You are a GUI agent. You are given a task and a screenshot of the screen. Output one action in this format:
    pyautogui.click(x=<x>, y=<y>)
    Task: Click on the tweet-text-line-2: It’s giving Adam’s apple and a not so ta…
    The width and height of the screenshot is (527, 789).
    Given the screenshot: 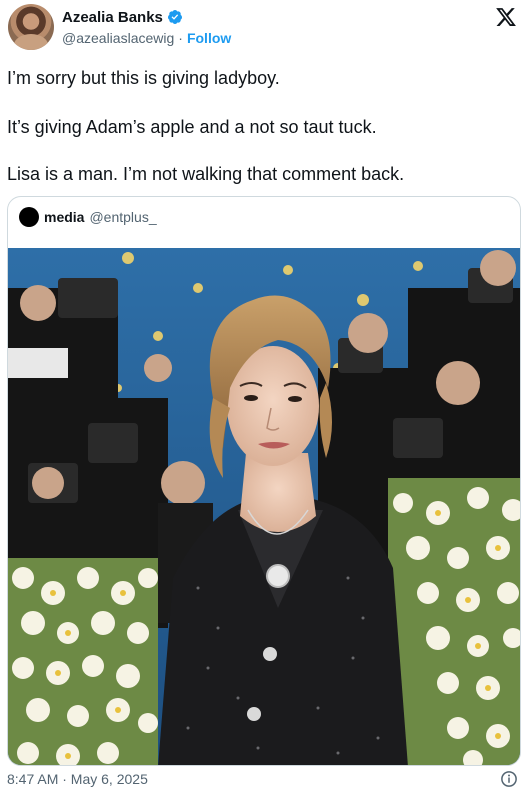 What is the action you would take?
    pyautogui.click(x=192, y=127)
    